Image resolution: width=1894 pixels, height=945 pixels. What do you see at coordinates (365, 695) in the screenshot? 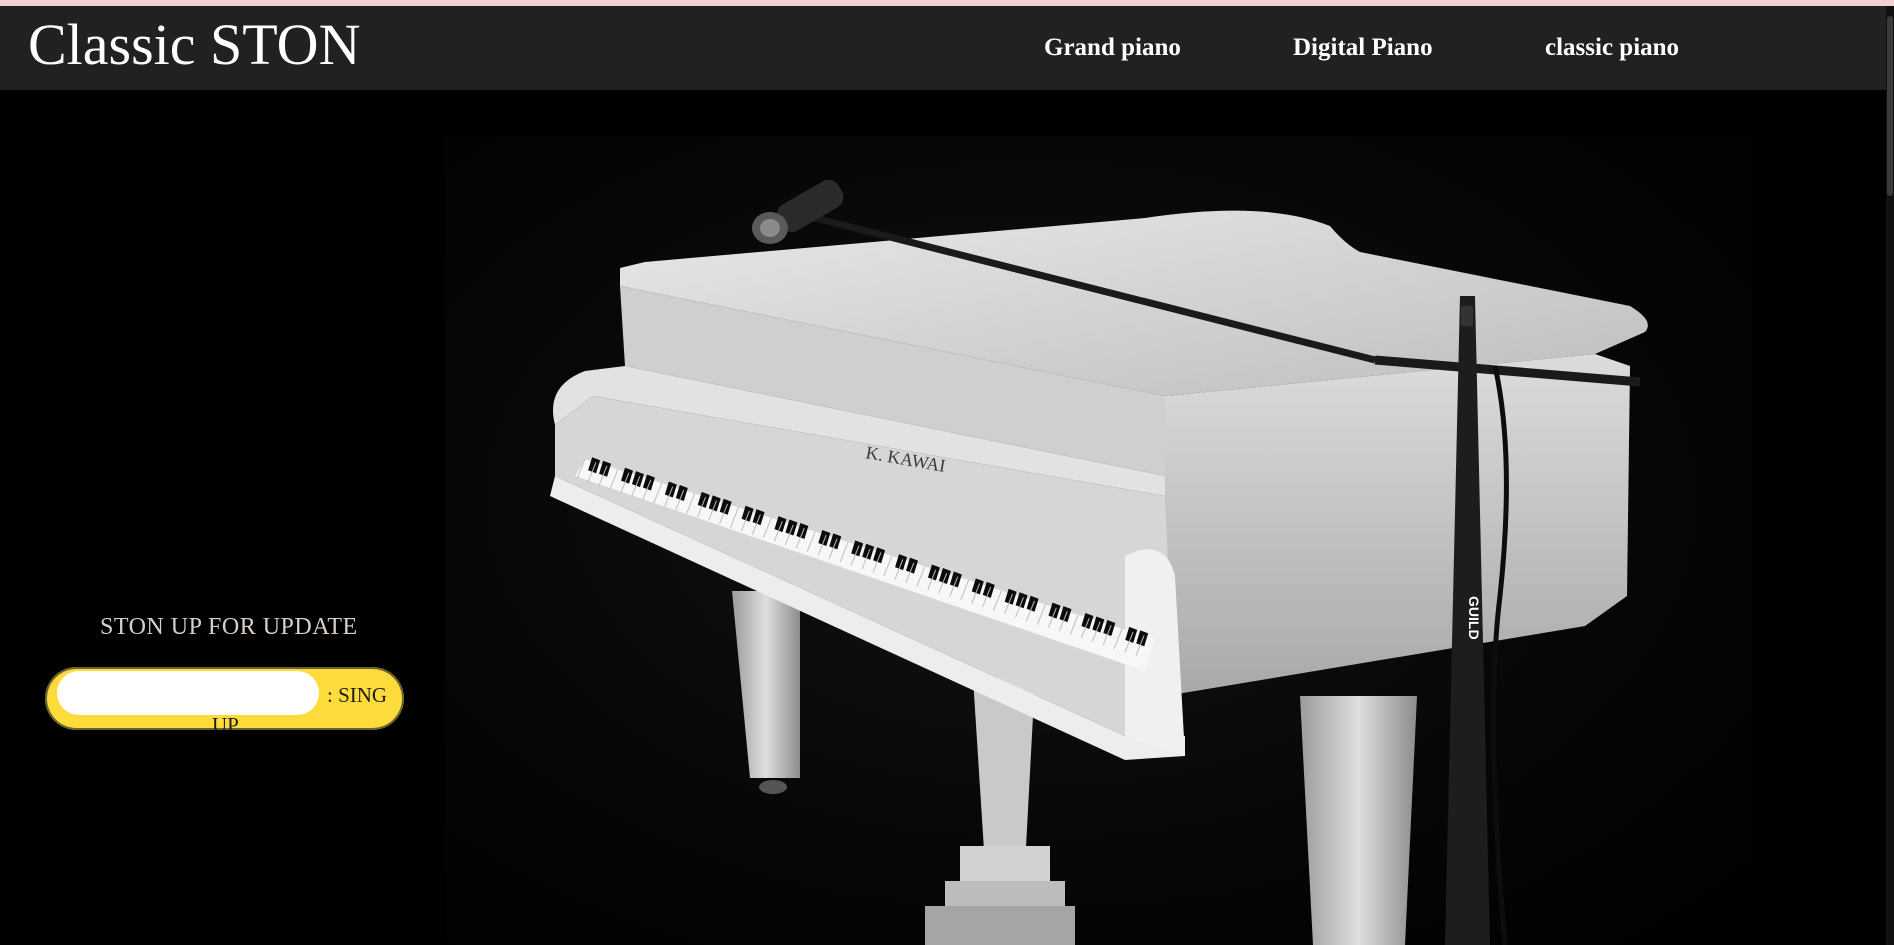
I see `signup-button: : SING` at bounding box center [365, 695].